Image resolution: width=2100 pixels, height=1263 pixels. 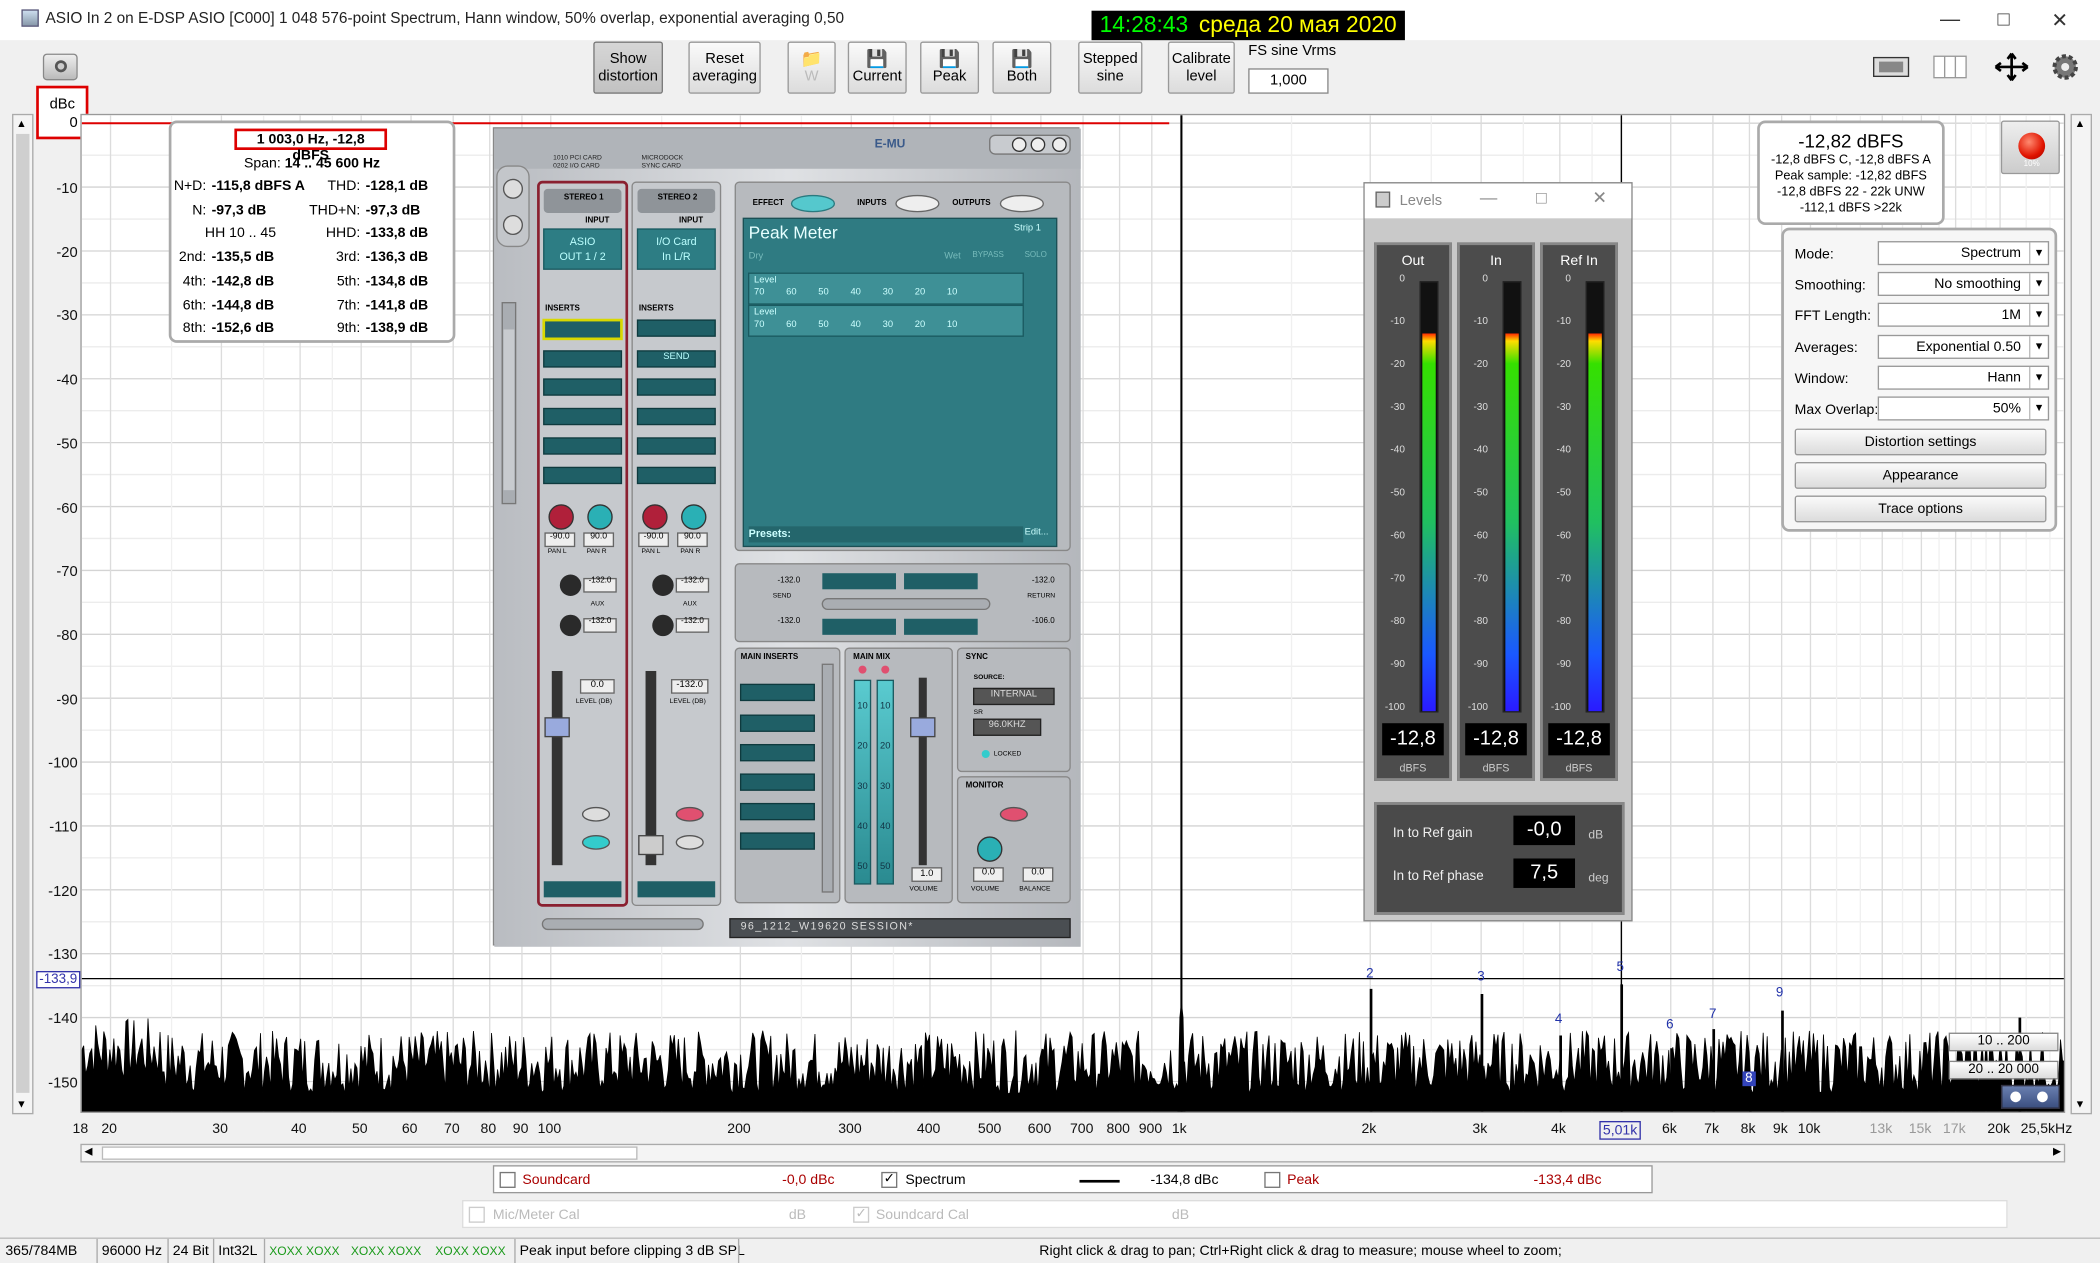 What do you see at coordinates (63, 891) in the screenshot?
I see `y-tick-label: -120` at bounding box center [63, 891].